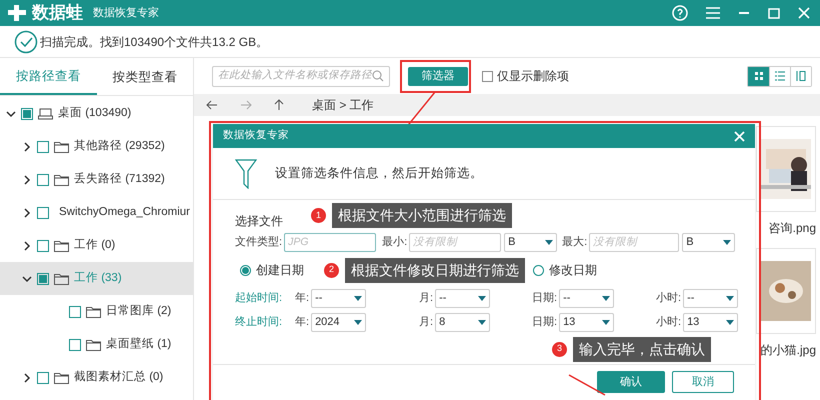 This screenshot has width=820, height=400. What do you see at coordinates (259, 221) in the screenshot?
I see `section-label: 选择文件` at bounding box center [259, 221].